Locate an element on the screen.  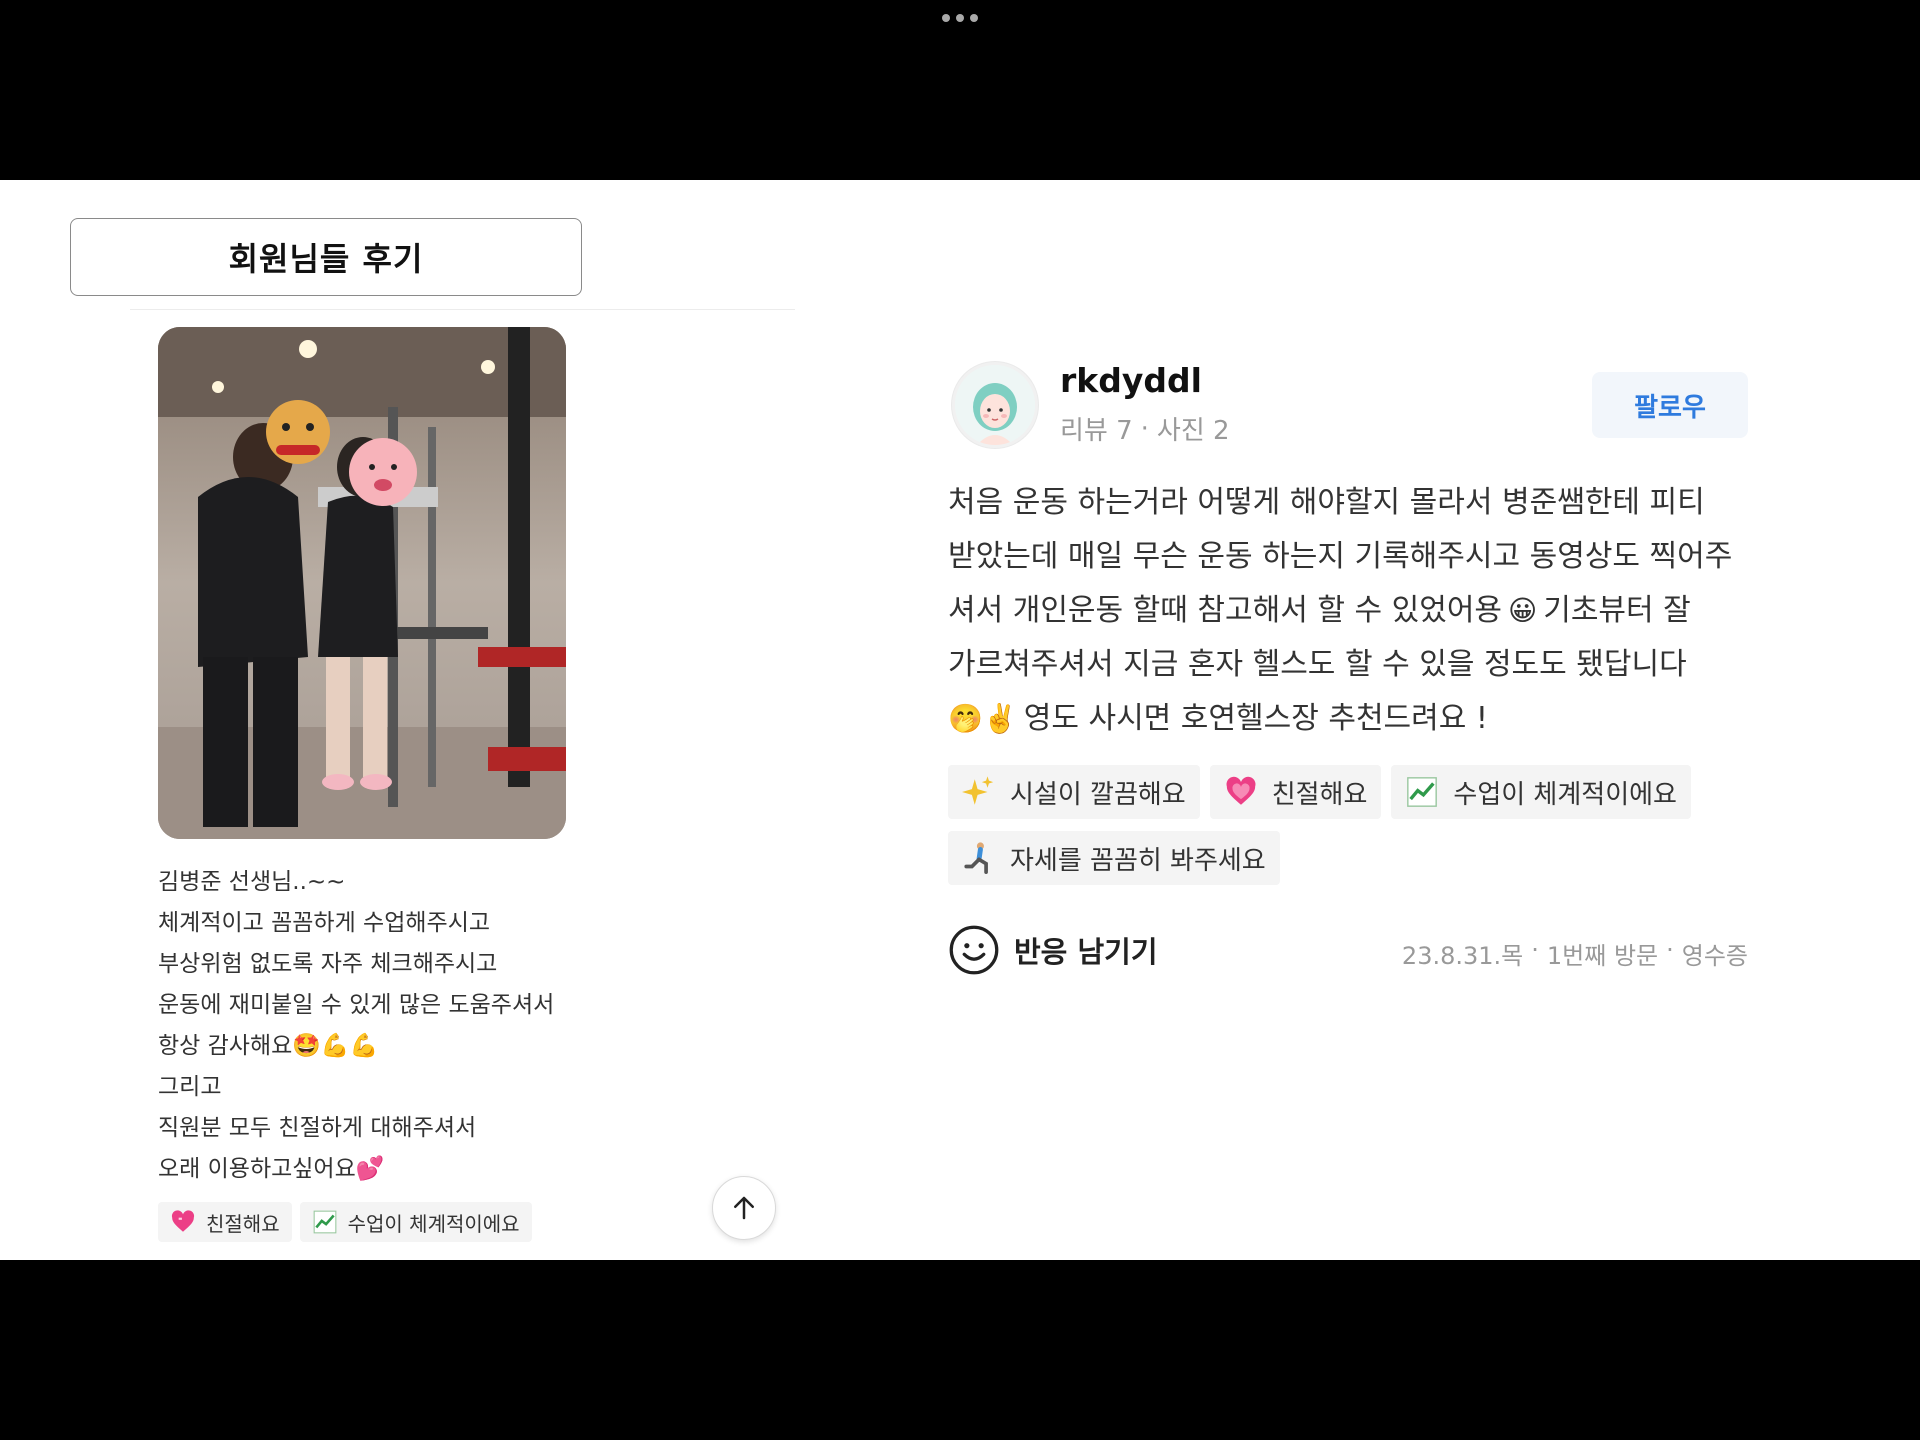
follow-button: 팔로우 is located at coordinates (1670, 405).